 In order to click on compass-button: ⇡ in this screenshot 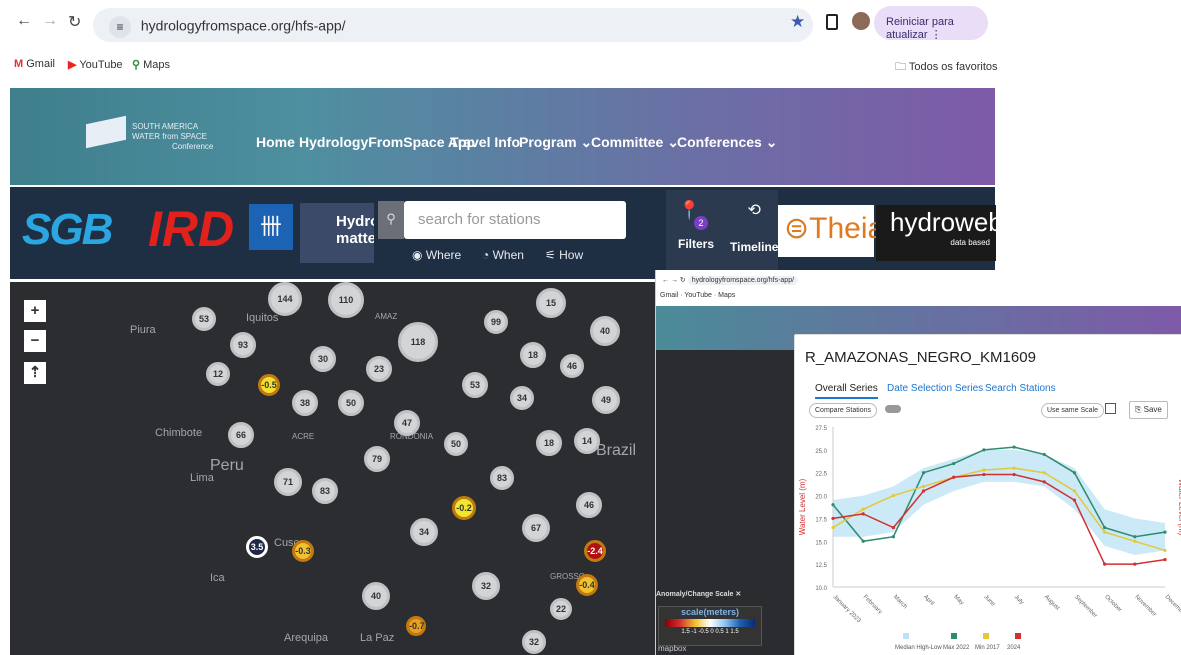, I will do `click(35, 373)`.